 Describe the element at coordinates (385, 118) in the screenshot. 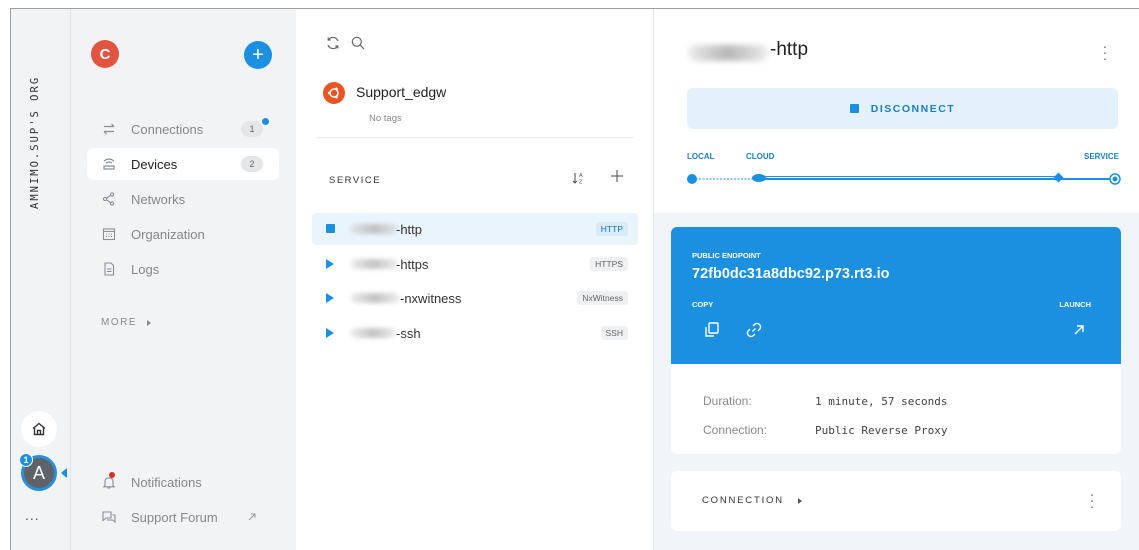

I see `device-tags: No tags` at that location.